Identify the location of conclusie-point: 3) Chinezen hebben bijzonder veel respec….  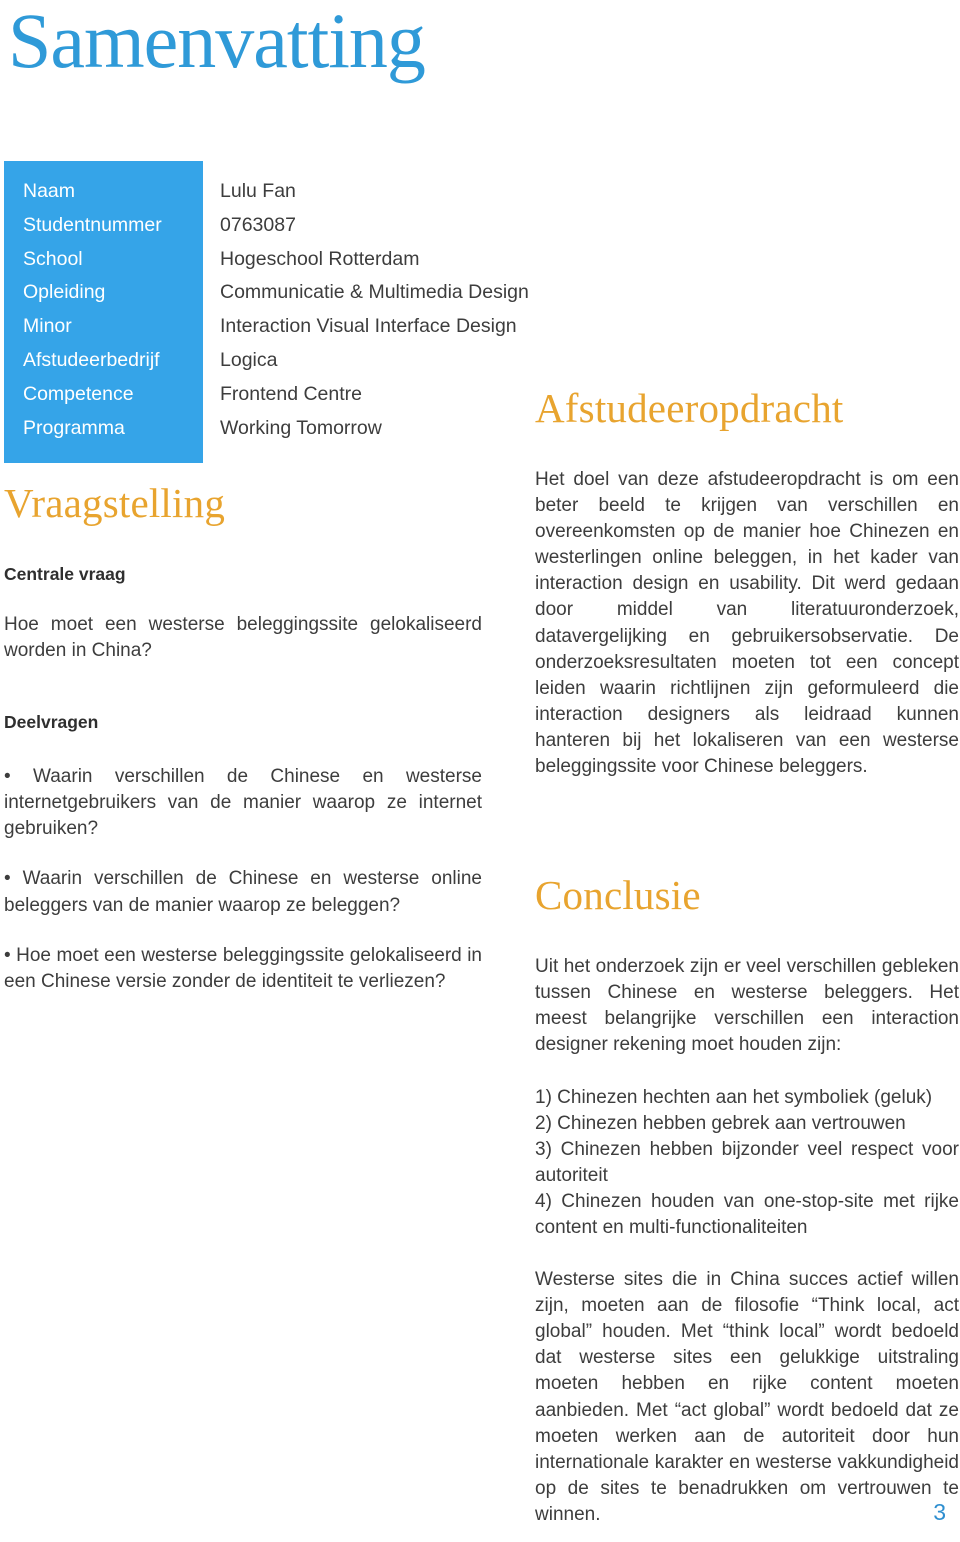
(747, 1162).